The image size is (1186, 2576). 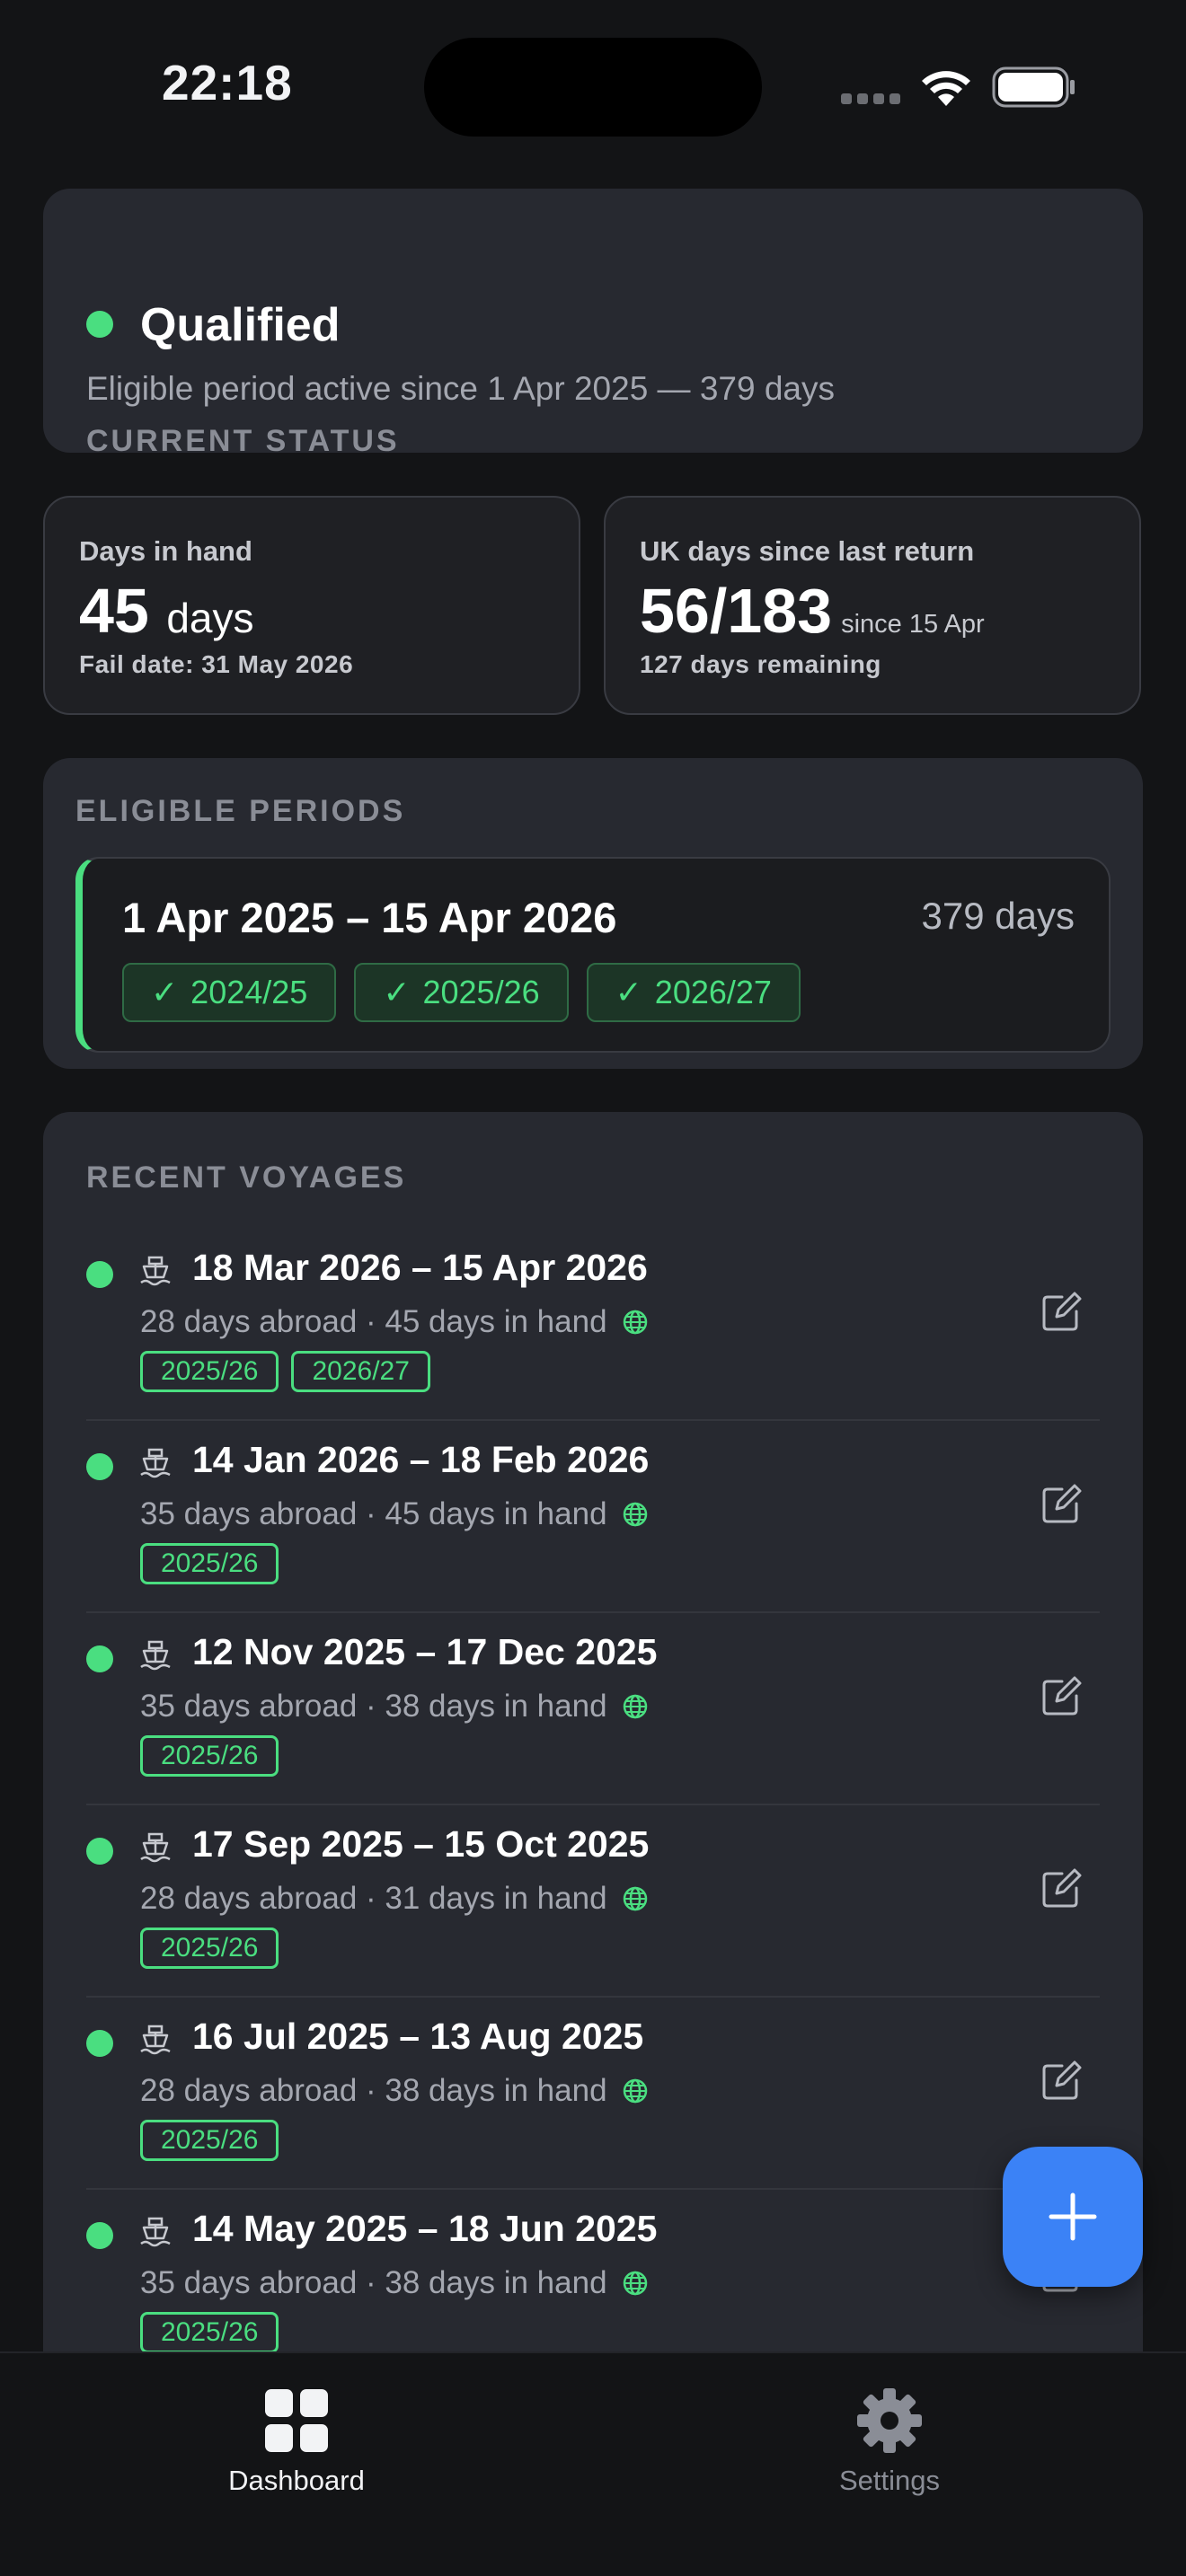 What do you see at coordinates (373, 1513) in the screenshot?
I see `voyage-summary-text: 35 days abroad · 45 days in hand` at bounding box center [373, 1513].